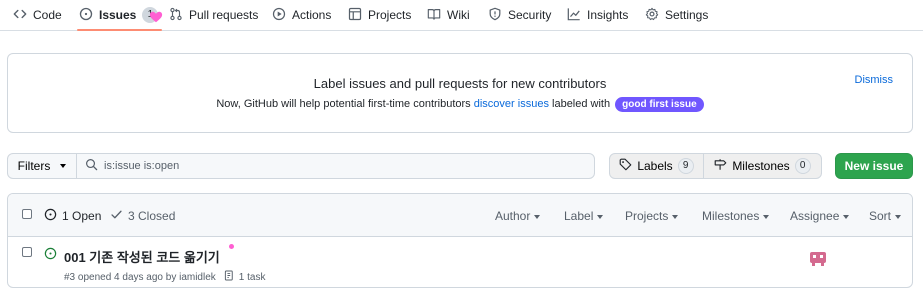 Image resolution: width=923 pixels, height=298 pixels. Describe the element at coordinates (513, 216) in the screenshot. I see `author-label: Author` at that location.